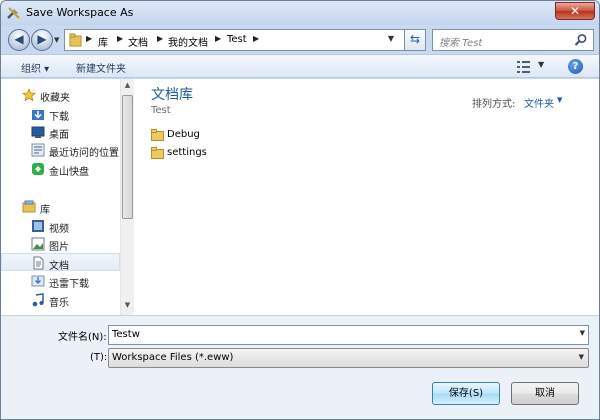  I want to click on window-title: Save Workspace As, so click(80, 12).